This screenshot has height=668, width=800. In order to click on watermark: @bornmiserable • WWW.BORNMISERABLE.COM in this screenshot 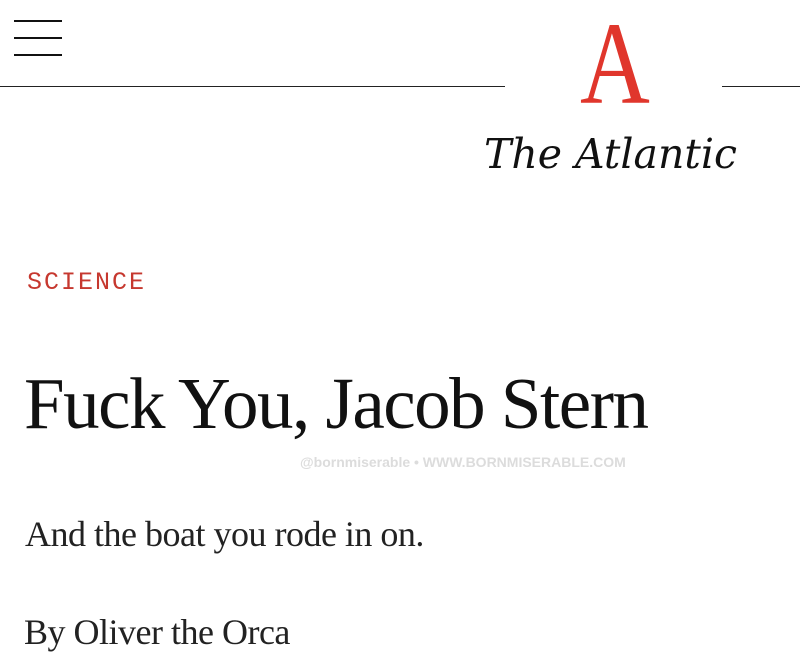, I will do `click(463, 462)`.